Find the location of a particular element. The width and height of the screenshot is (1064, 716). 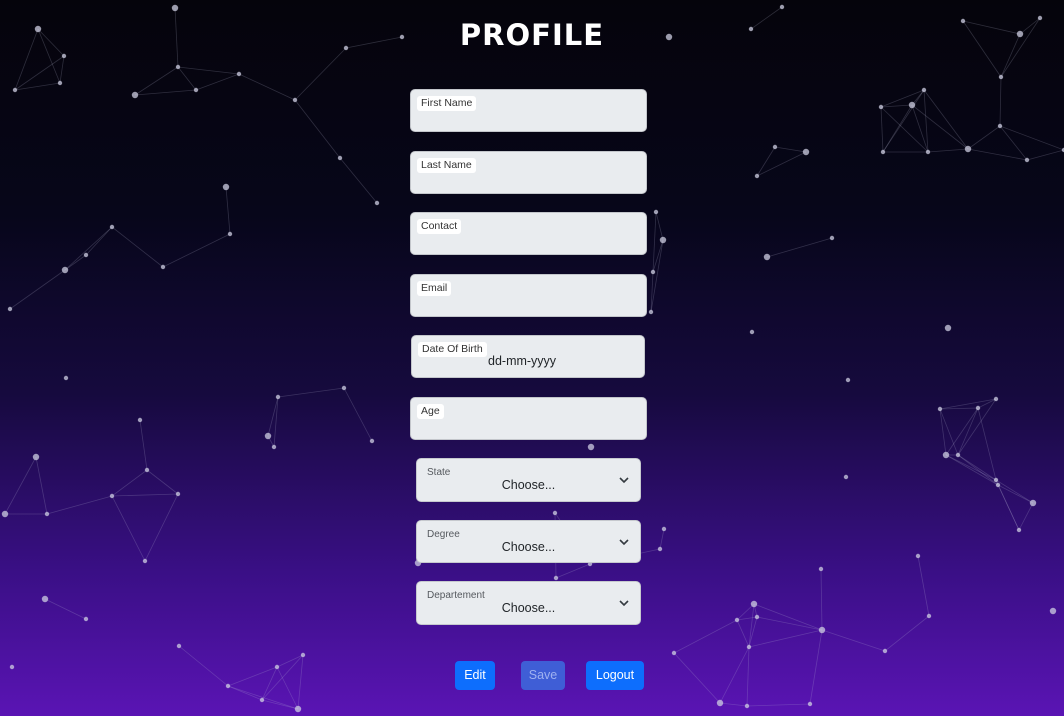

page-title: PROFILE is located at coordinates (532, 35).